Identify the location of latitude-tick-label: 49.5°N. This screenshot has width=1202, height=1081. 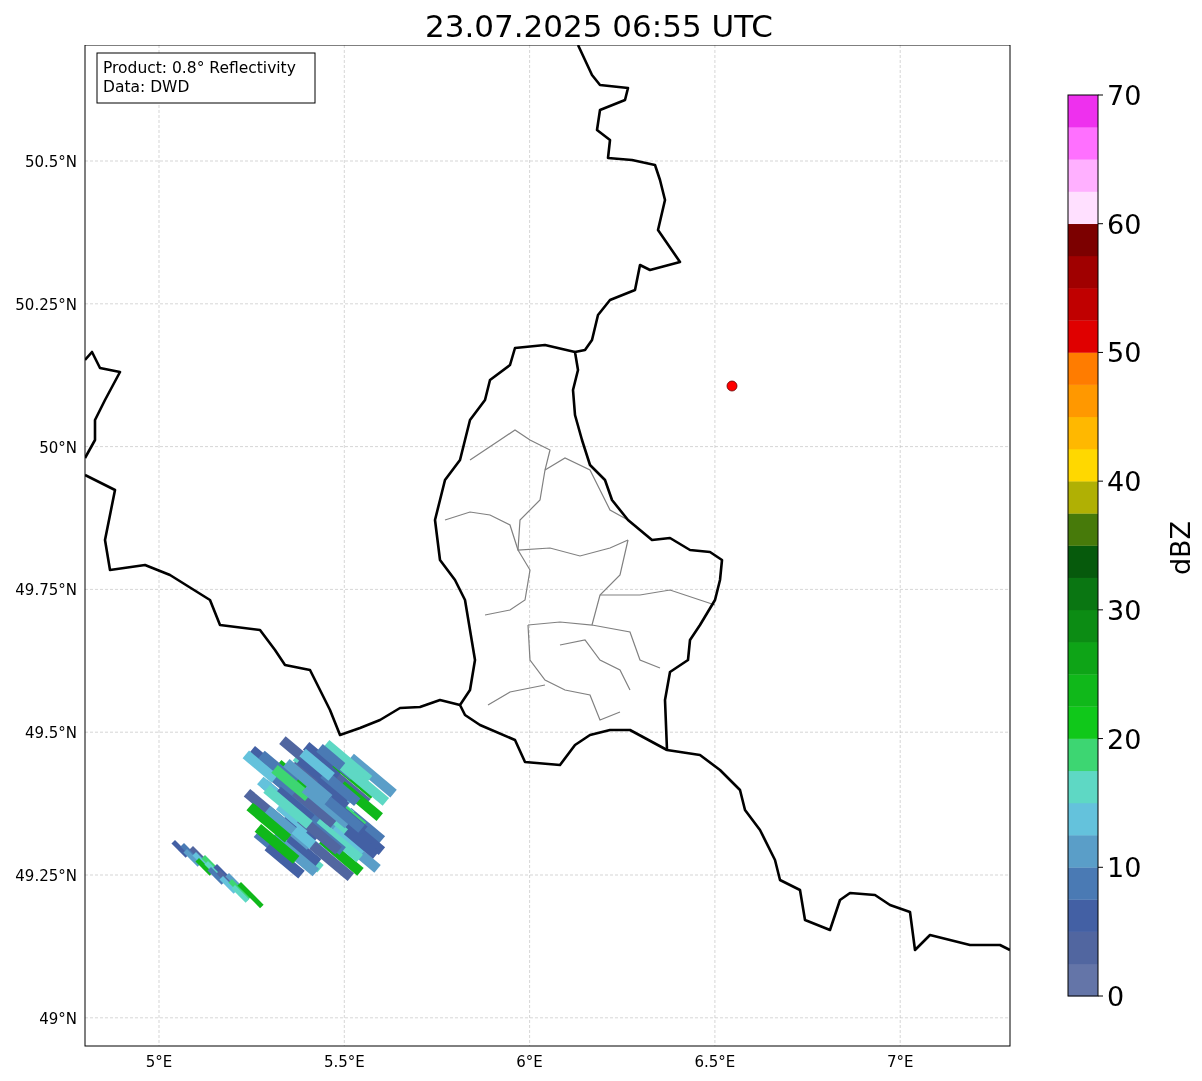
(50, 733).